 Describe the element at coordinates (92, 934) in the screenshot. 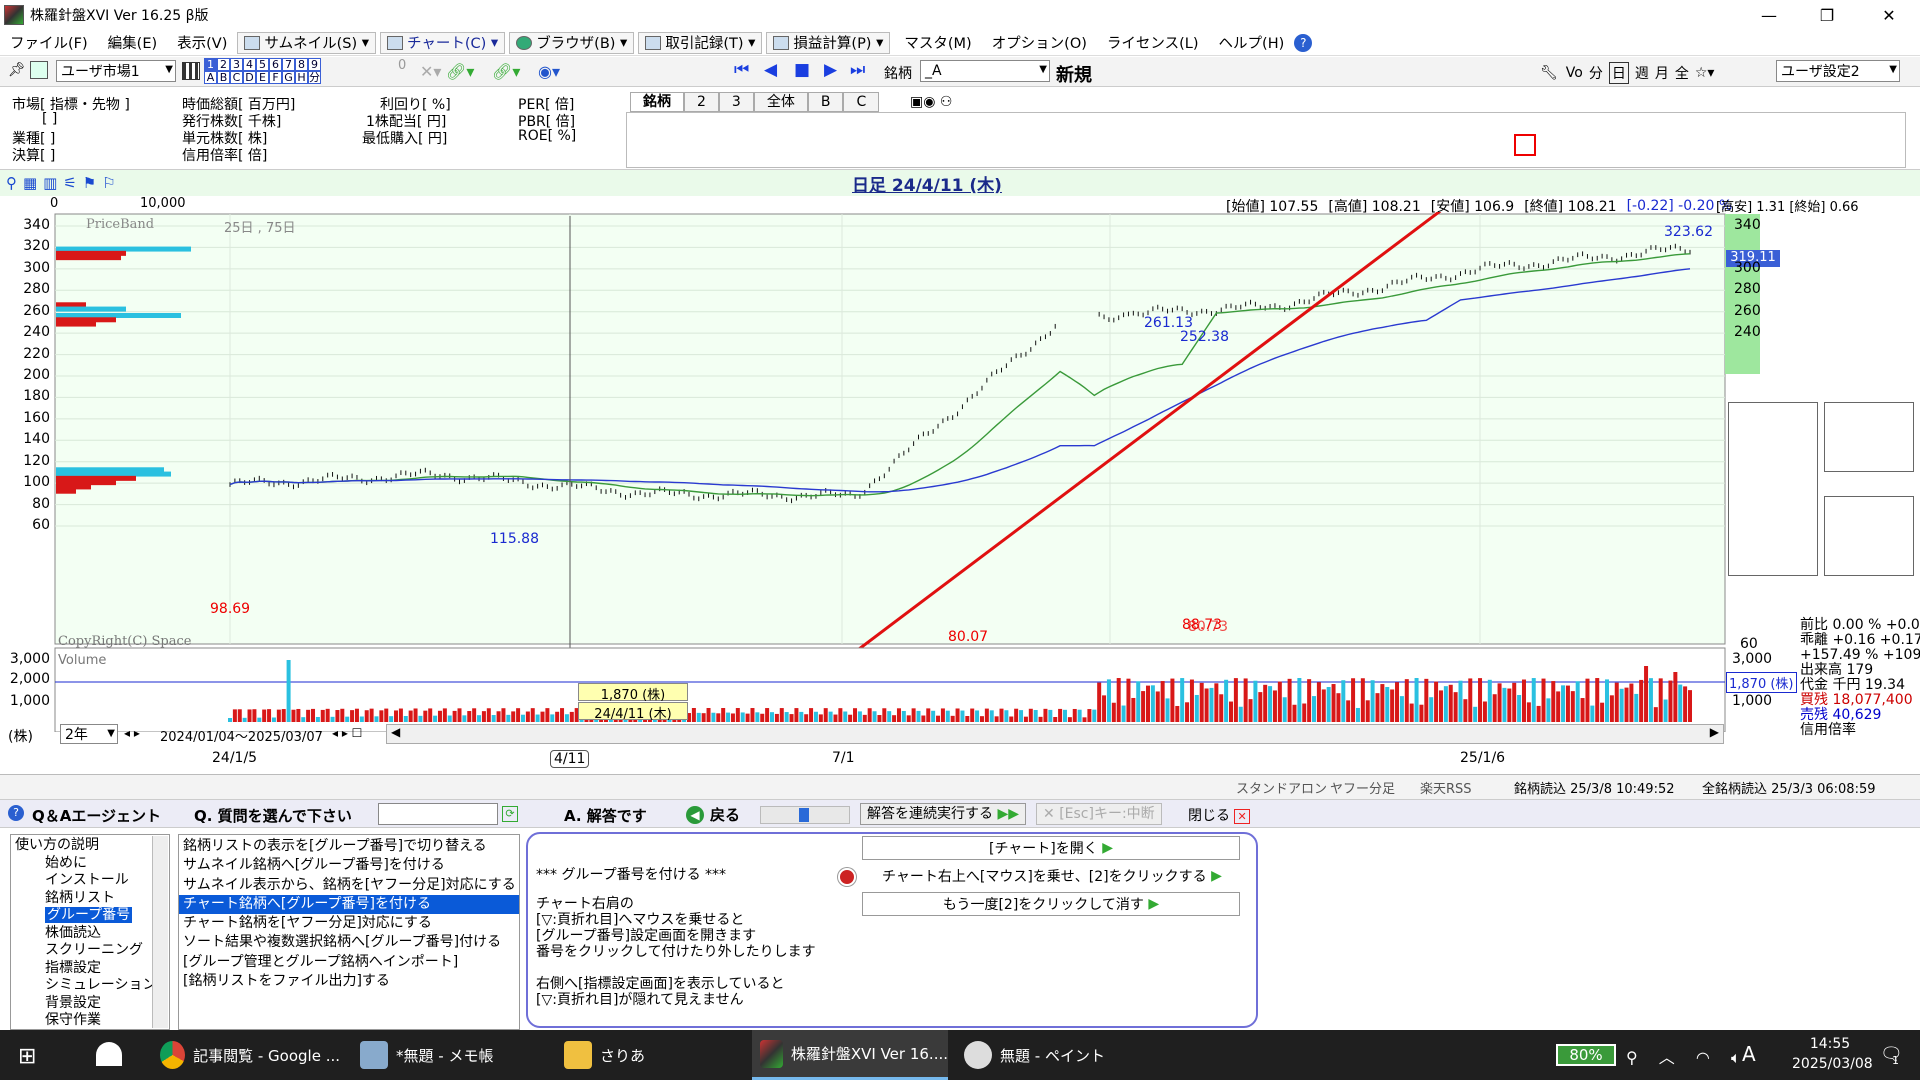

I see `tree-item-price-load: 株価読込` at that location.